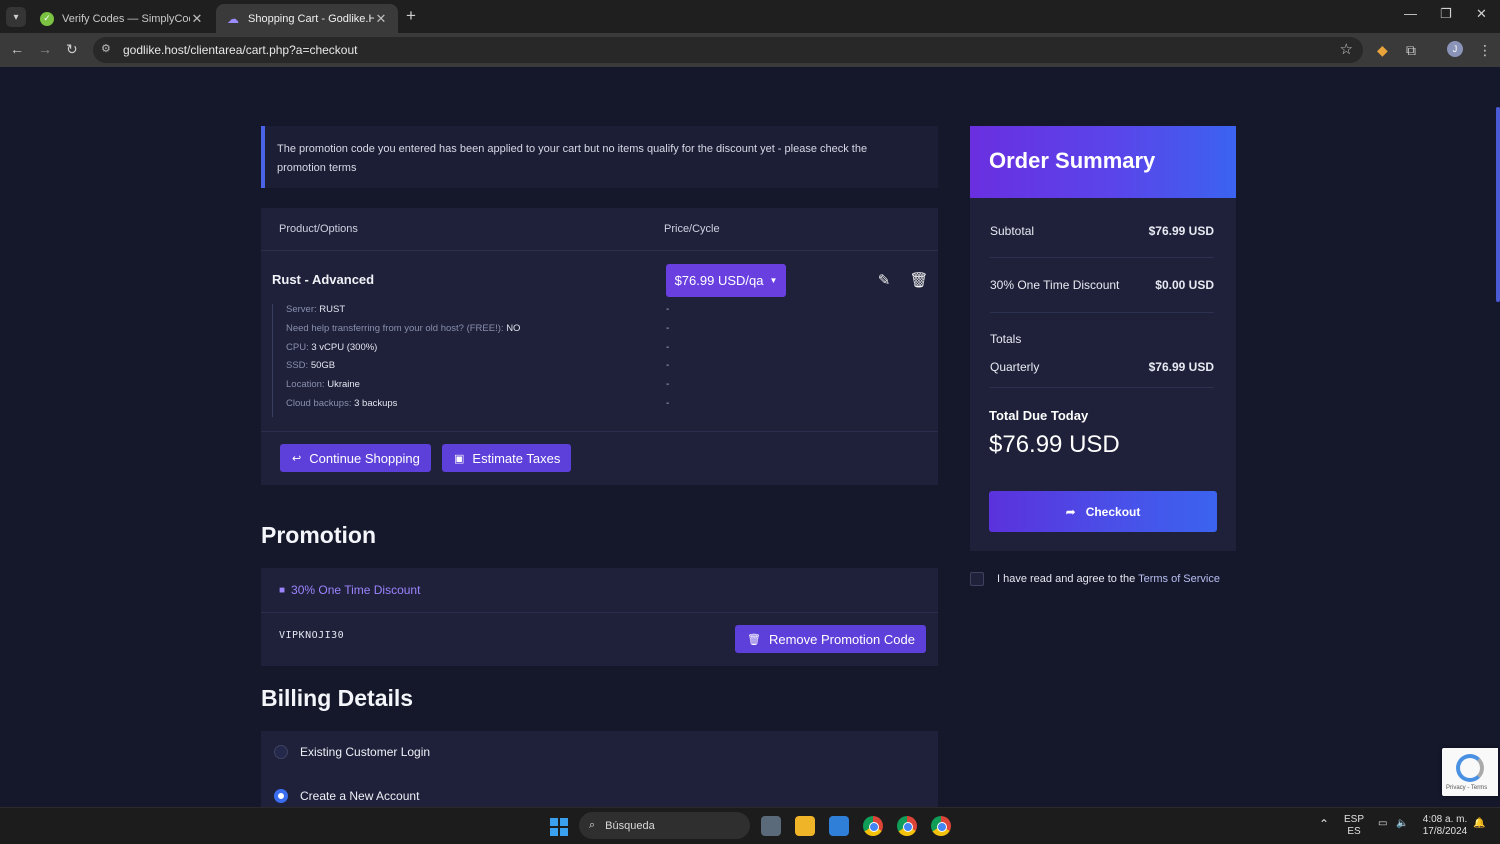  What do you see at coordinates (664, 825) in the screenshot?
I see `taskbar-search: ⌕ Búsqueda` at bounding box center [664, 825].